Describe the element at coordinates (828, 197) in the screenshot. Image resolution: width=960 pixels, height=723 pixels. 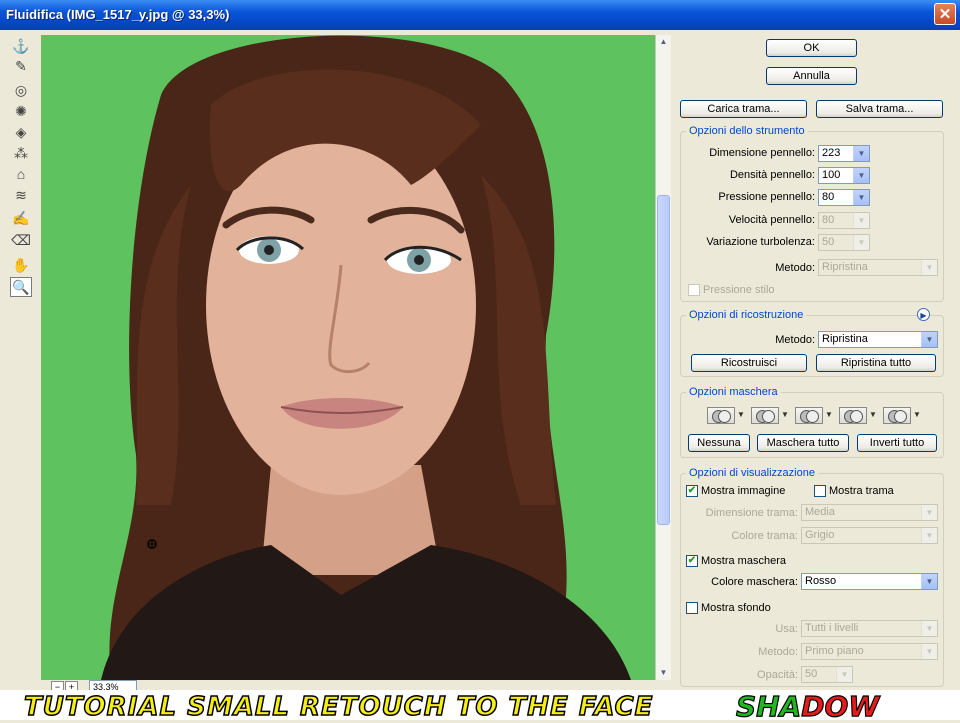
I see `brush-pressure-value: 80` at that location.